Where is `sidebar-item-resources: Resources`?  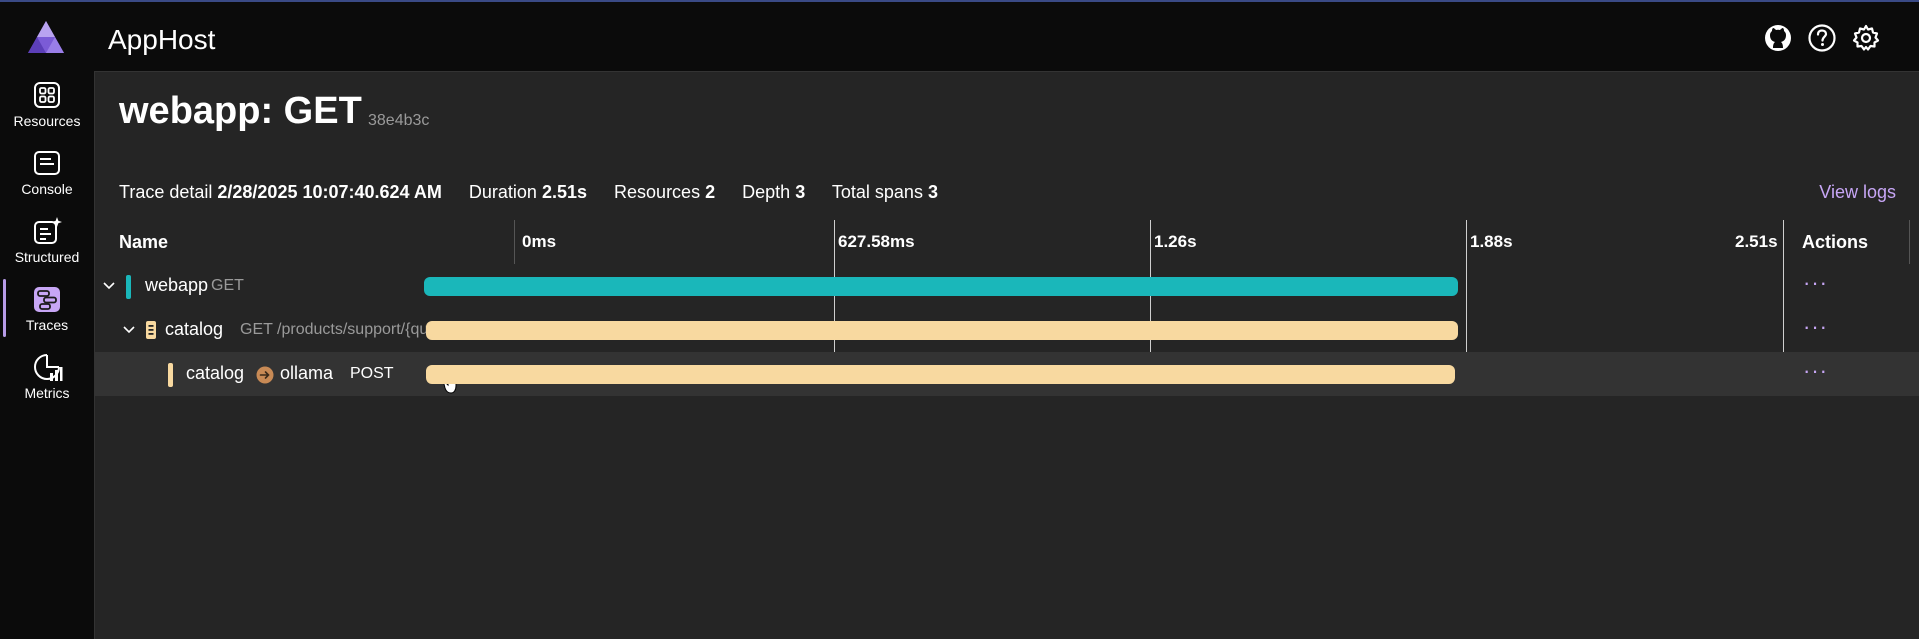 sidebar-item-resources: Resources is located at coordinates (47, 102).